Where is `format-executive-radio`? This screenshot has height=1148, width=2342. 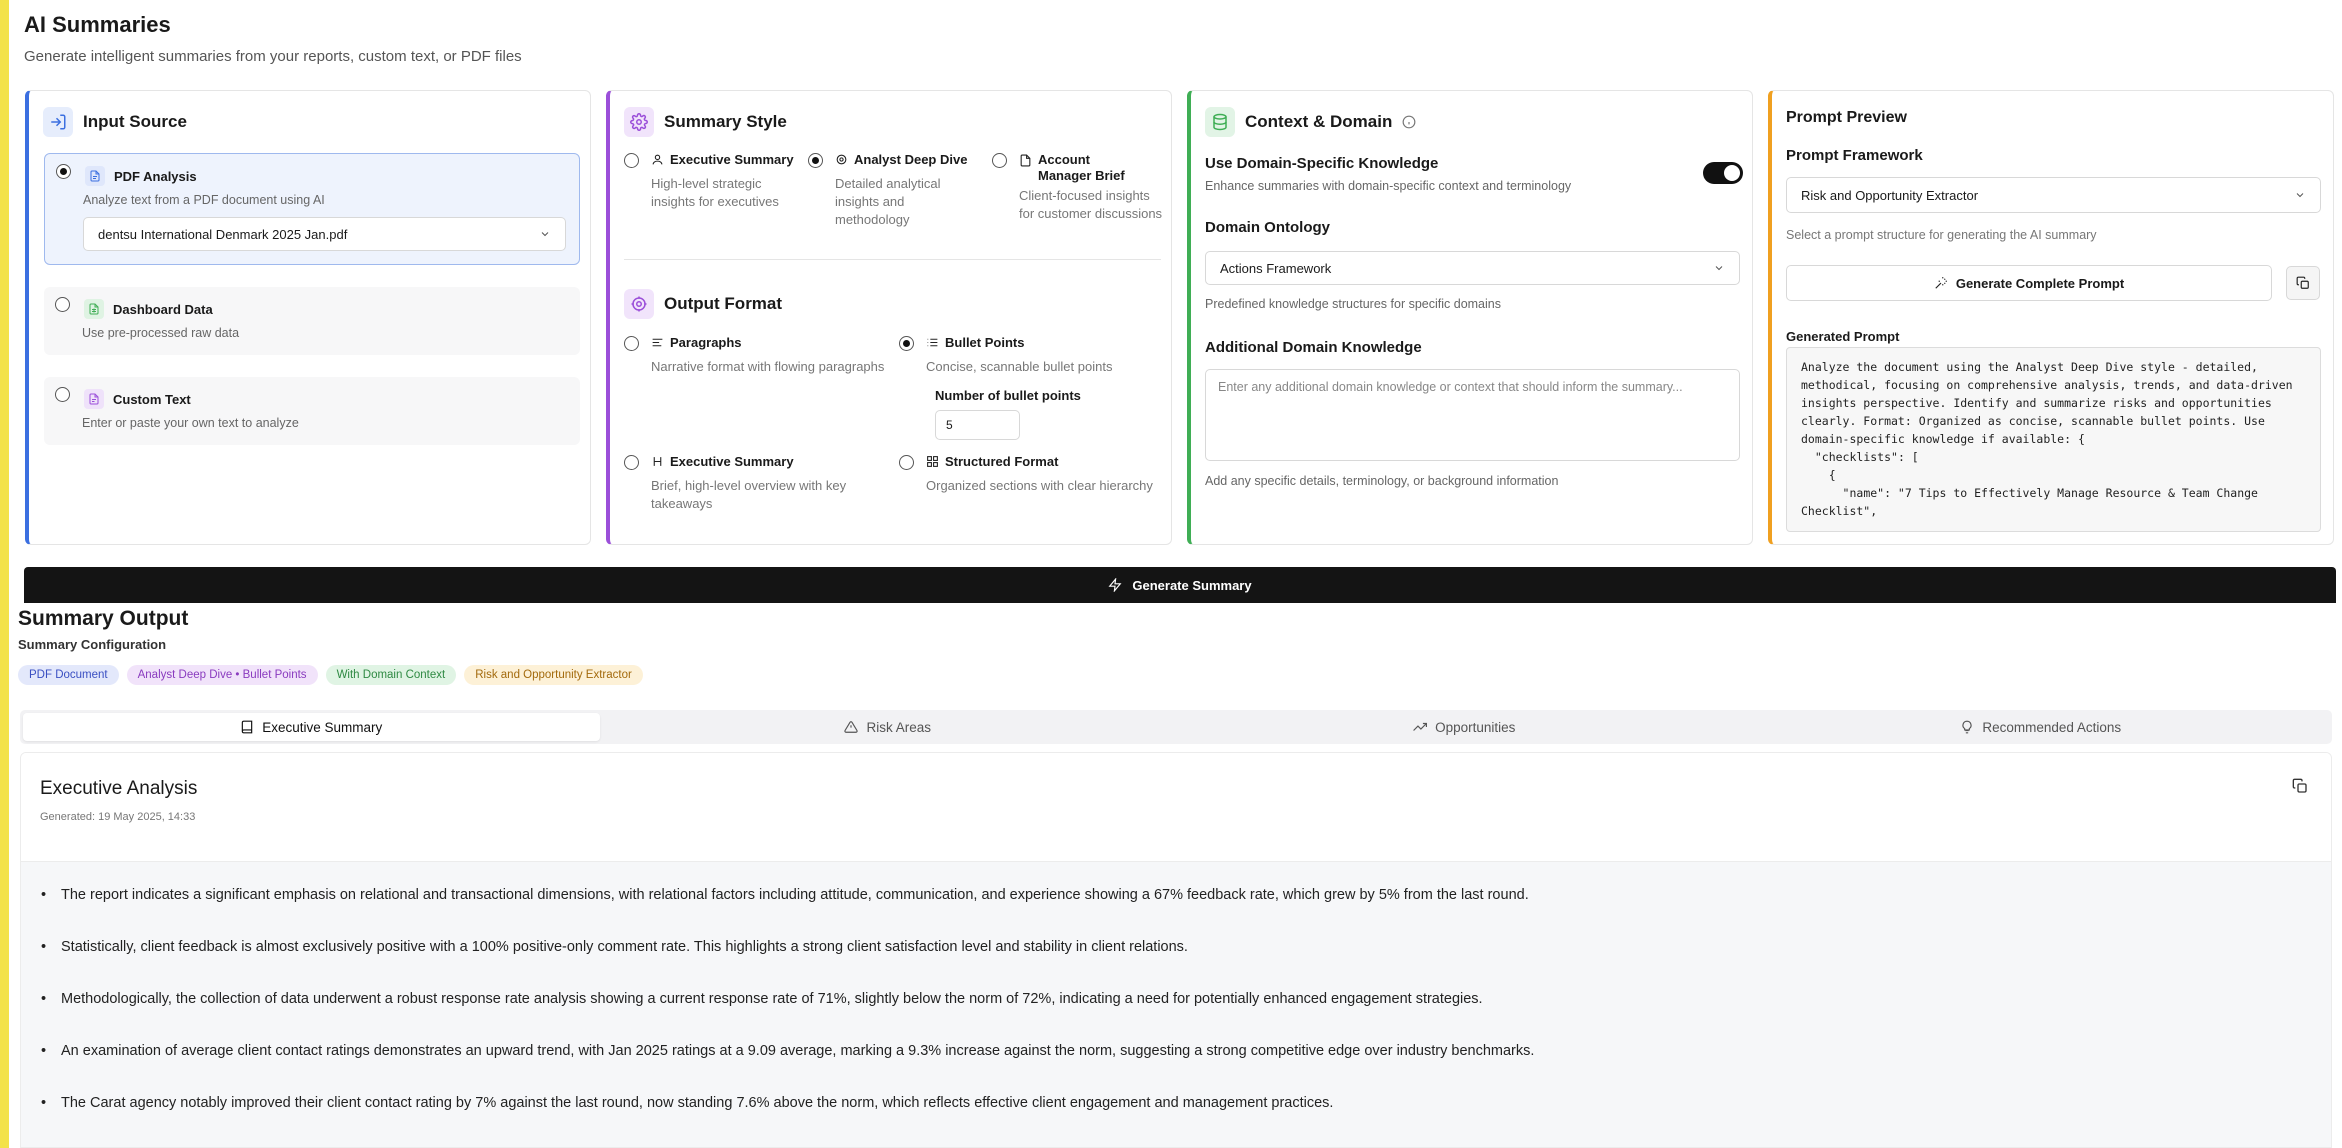
format-executive-radio is located at coordinates (631, 462).